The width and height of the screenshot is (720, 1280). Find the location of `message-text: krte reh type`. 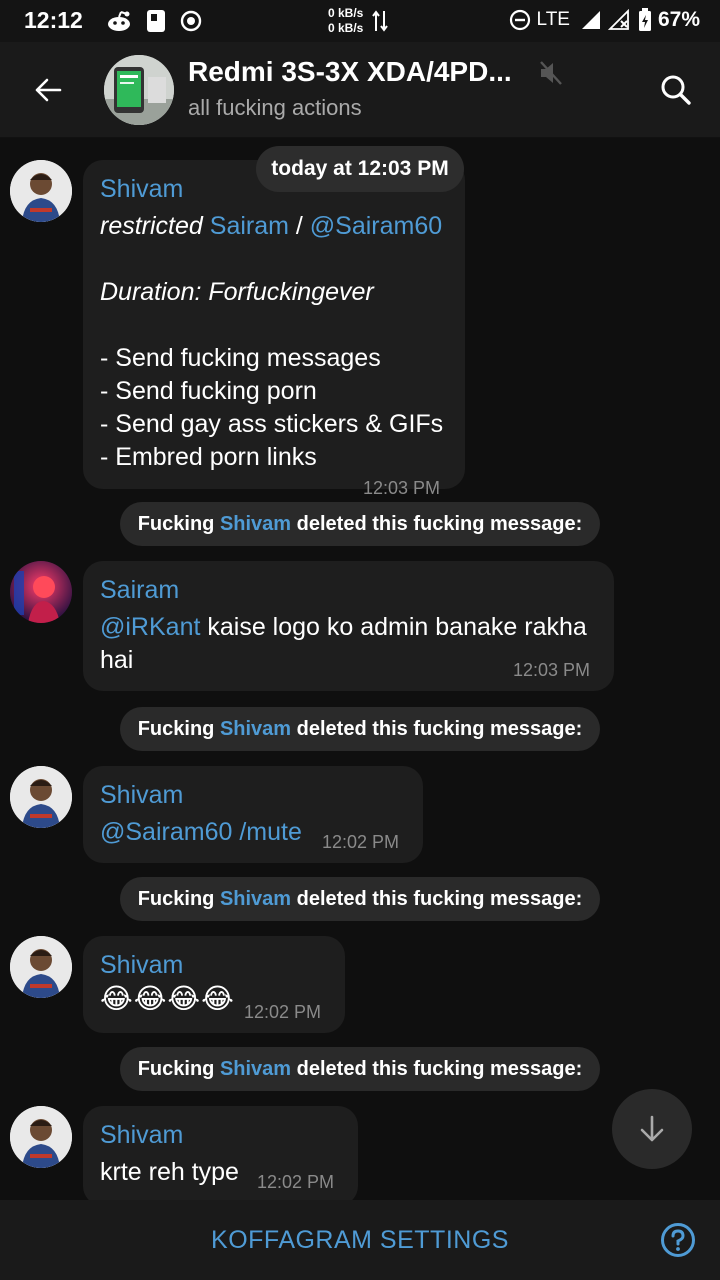

message-text: krte reh type is located at coordinates (169, 1172).